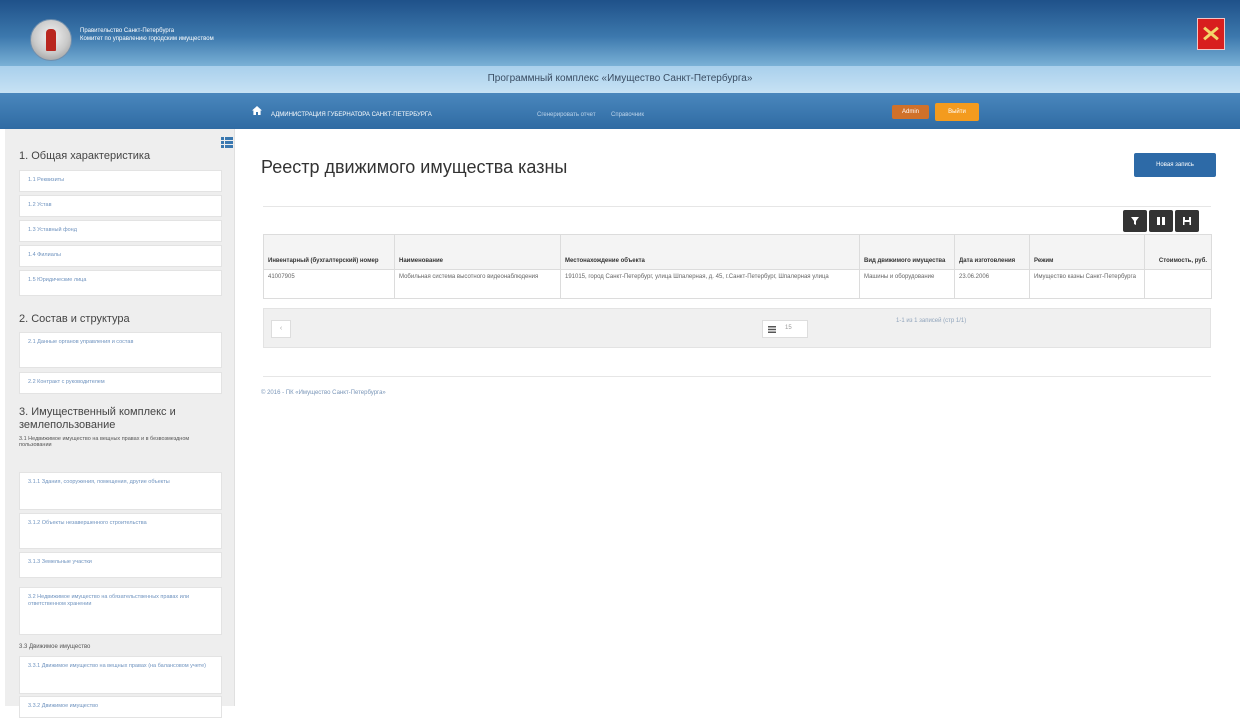 This screenshot has width=1240, height=718. What do you see at coordinates (414, 167) in the screenshot?
I see `page-title: Реестр движимого имущества казны` at bounding box center [414, 167].